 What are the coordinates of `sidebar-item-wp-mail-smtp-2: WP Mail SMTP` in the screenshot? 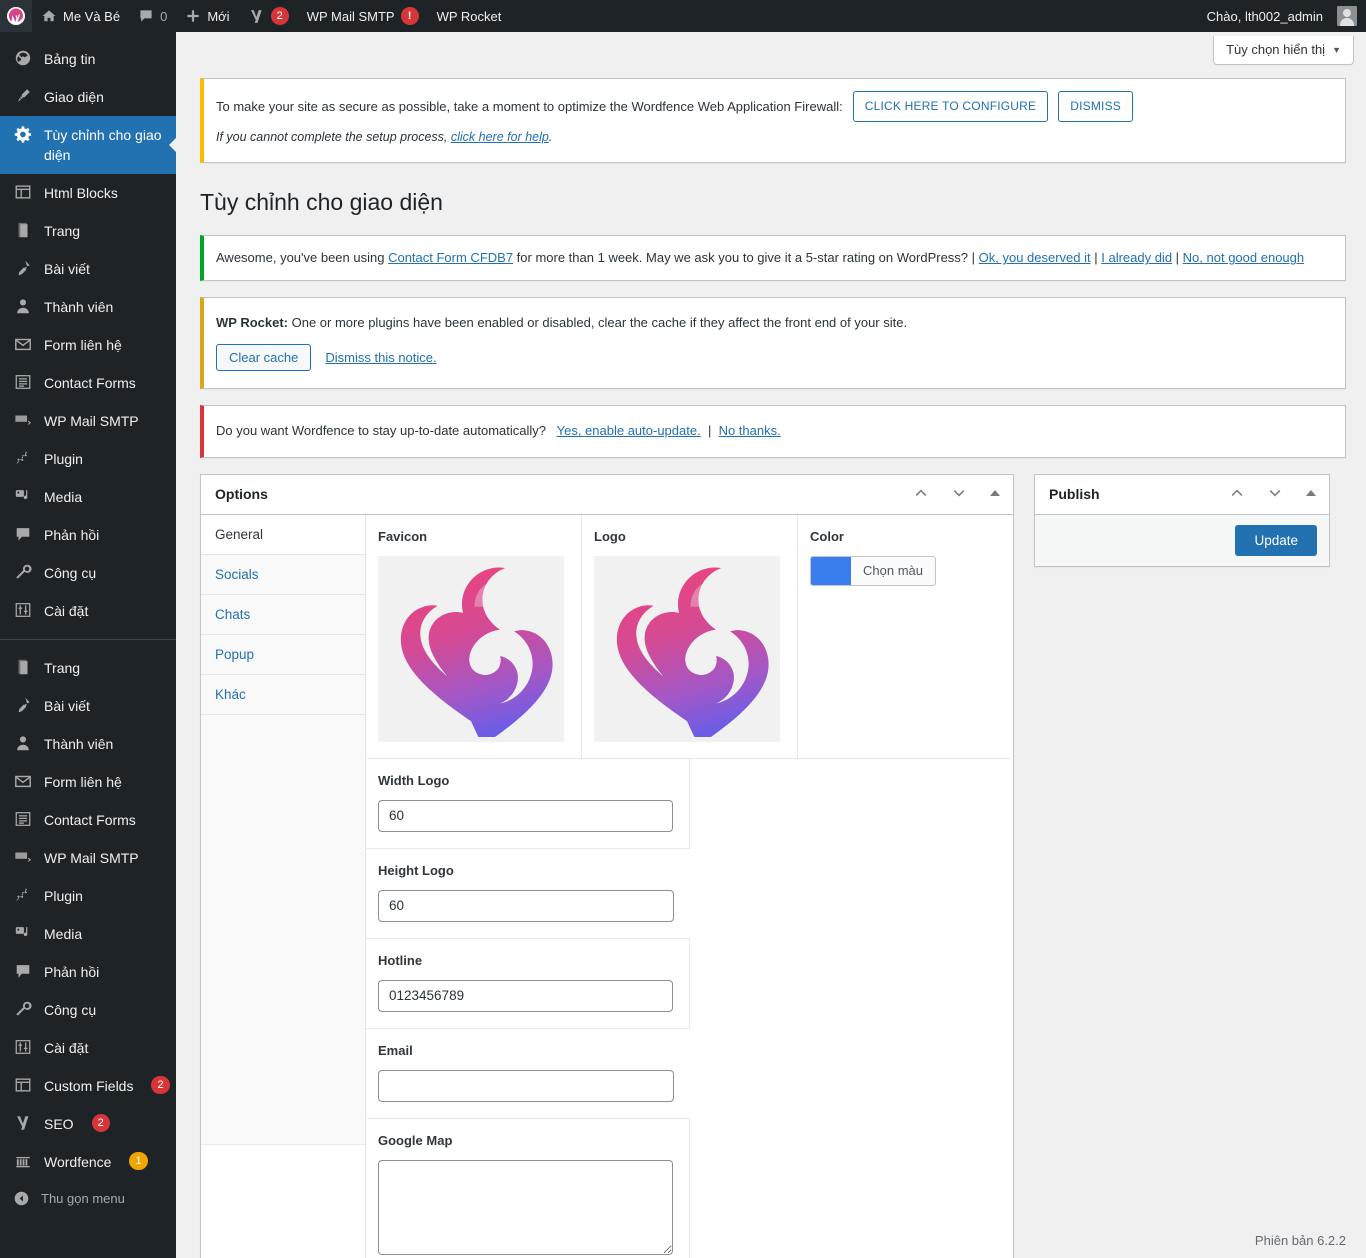 It's located at (88, 858).